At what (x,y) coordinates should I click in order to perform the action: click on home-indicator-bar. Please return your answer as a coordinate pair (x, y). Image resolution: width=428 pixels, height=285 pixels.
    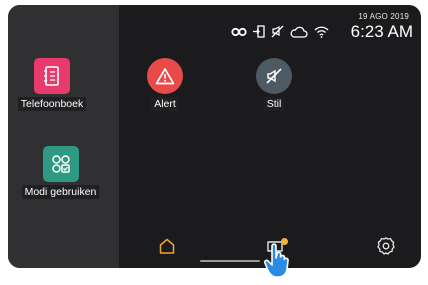
    Looking at the image, I should click on (230, 261).